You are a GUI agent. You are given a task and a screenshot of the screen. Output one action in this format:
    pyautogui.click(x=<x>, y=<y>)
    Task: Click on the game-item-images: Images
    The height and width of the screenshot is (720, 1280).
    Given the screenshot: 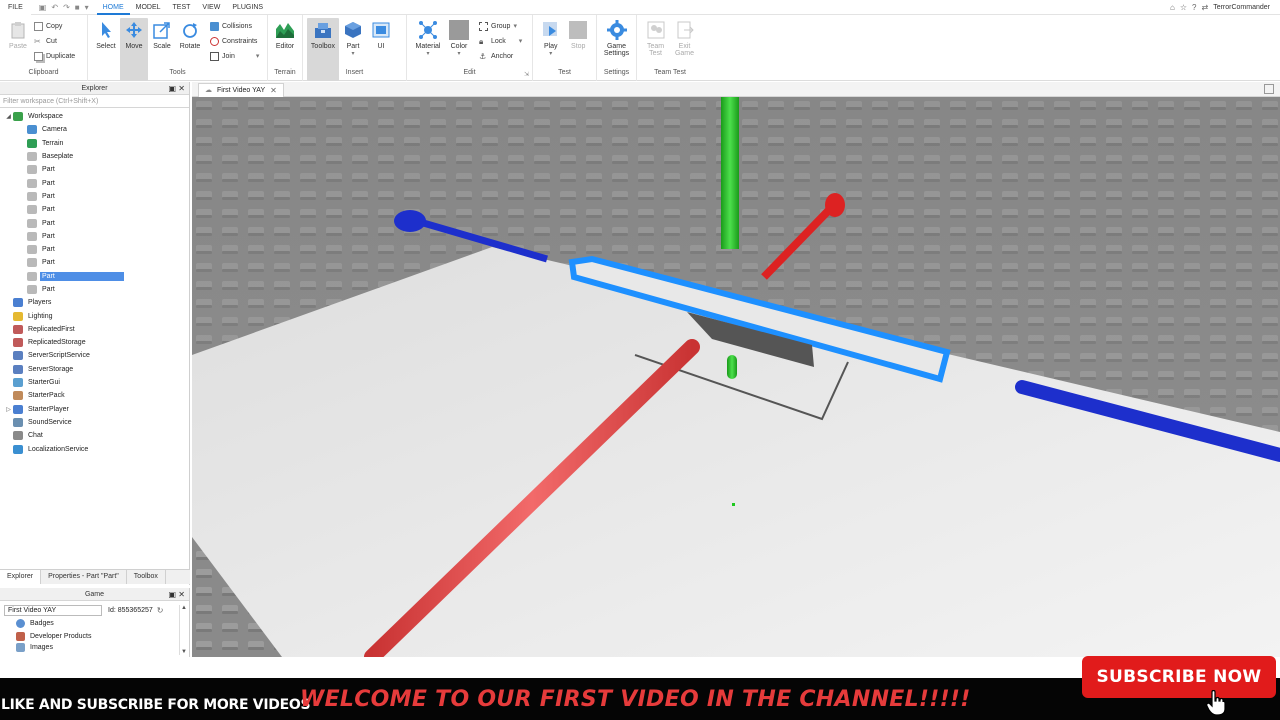 What is the action you would take?
    pyautogui.click(x=94, y=647)
    